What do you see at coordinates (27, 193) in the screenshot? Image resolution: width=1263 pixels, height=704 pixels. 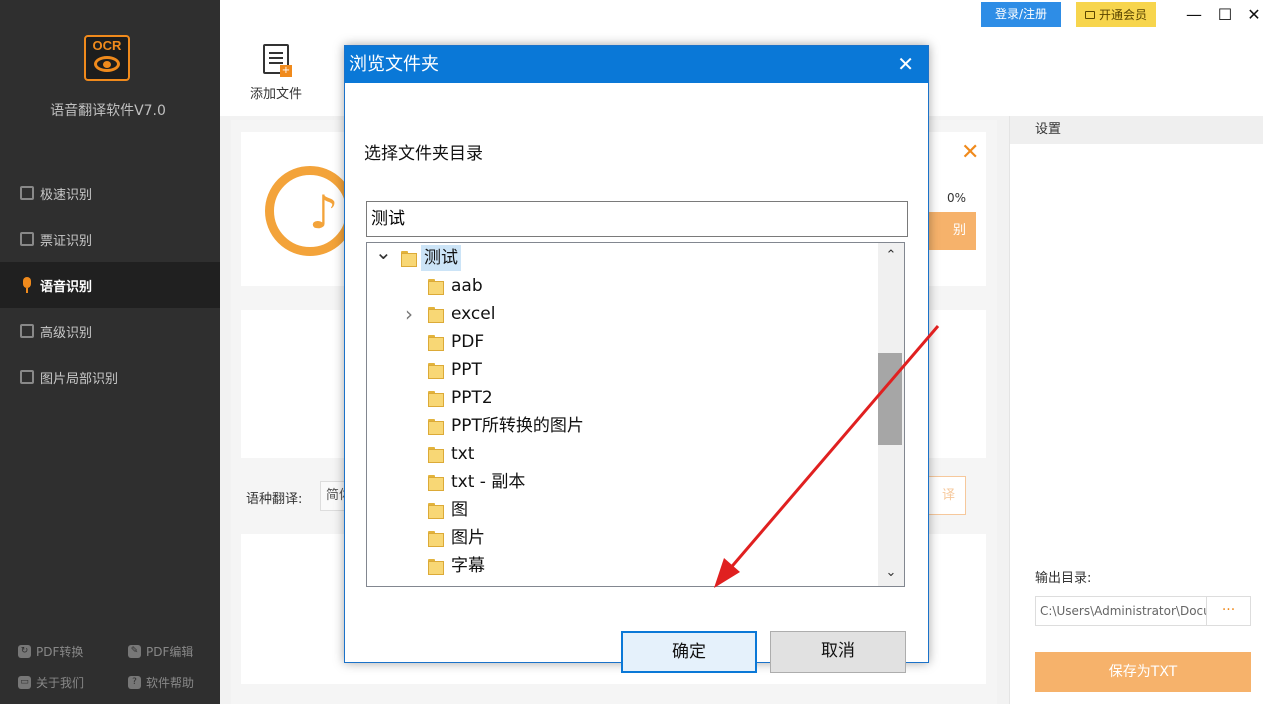 I see `fast-recognition-icon` at bounding box center [27, 193].